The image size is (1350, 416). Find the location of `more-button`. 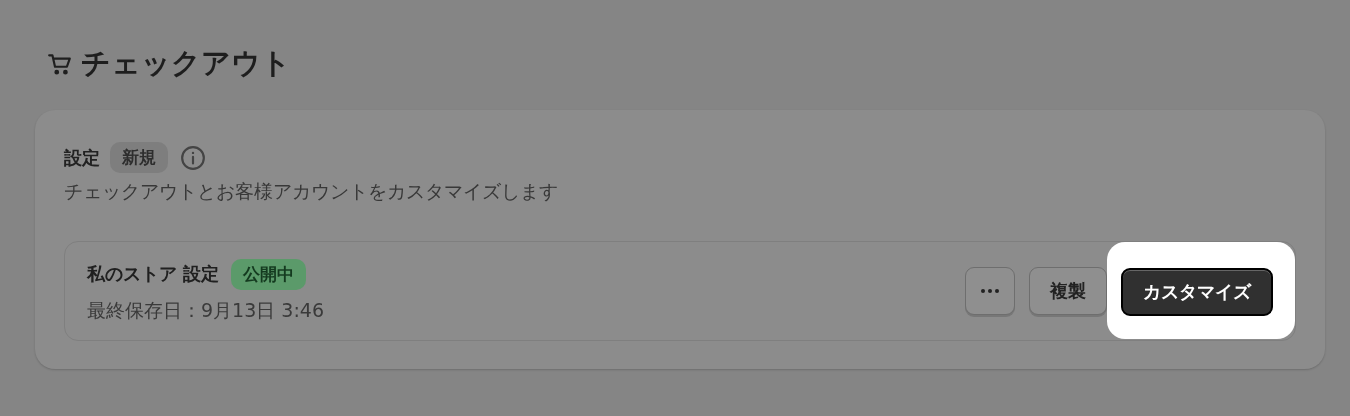

more-button is located at coordinates (990, 291).